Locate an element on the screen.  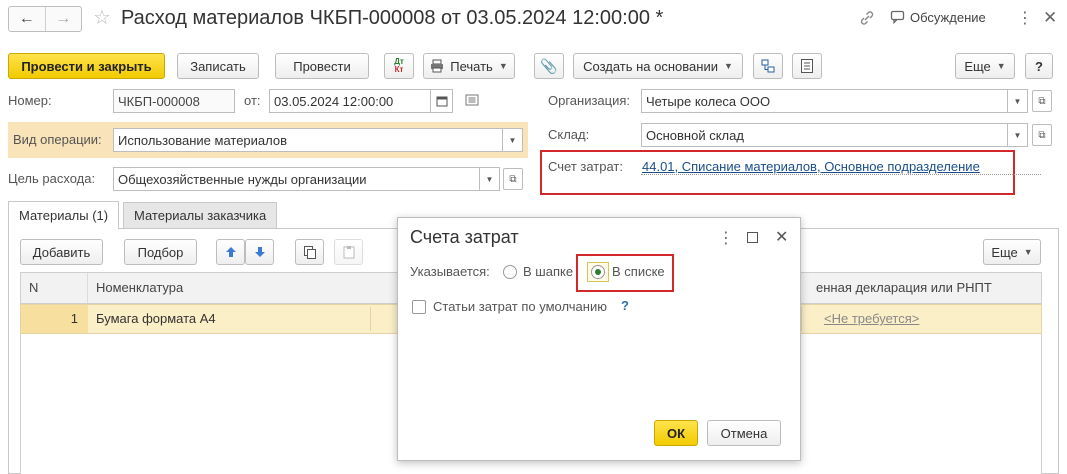
pick-button: Подбор is located at coordinates (160, 252).